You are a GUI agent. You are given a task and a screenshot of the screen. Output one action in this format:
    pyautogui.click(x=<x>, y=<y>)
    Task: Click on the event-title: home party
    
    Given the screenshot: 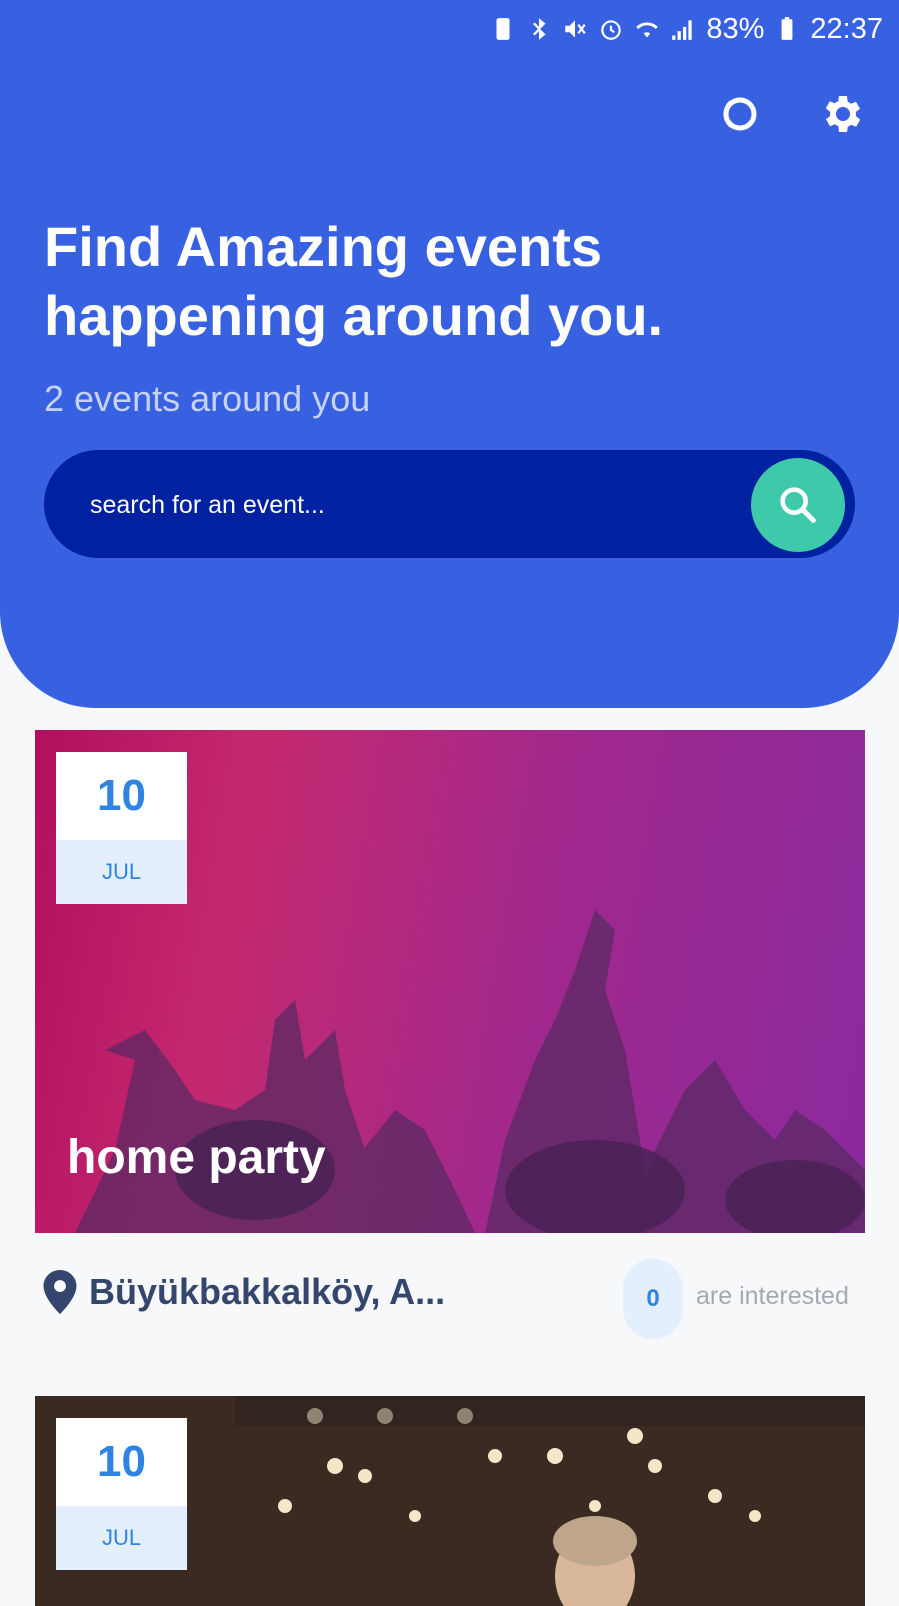 What is the action you would take?
    pyautogui.click(x=196, y=1157)
    